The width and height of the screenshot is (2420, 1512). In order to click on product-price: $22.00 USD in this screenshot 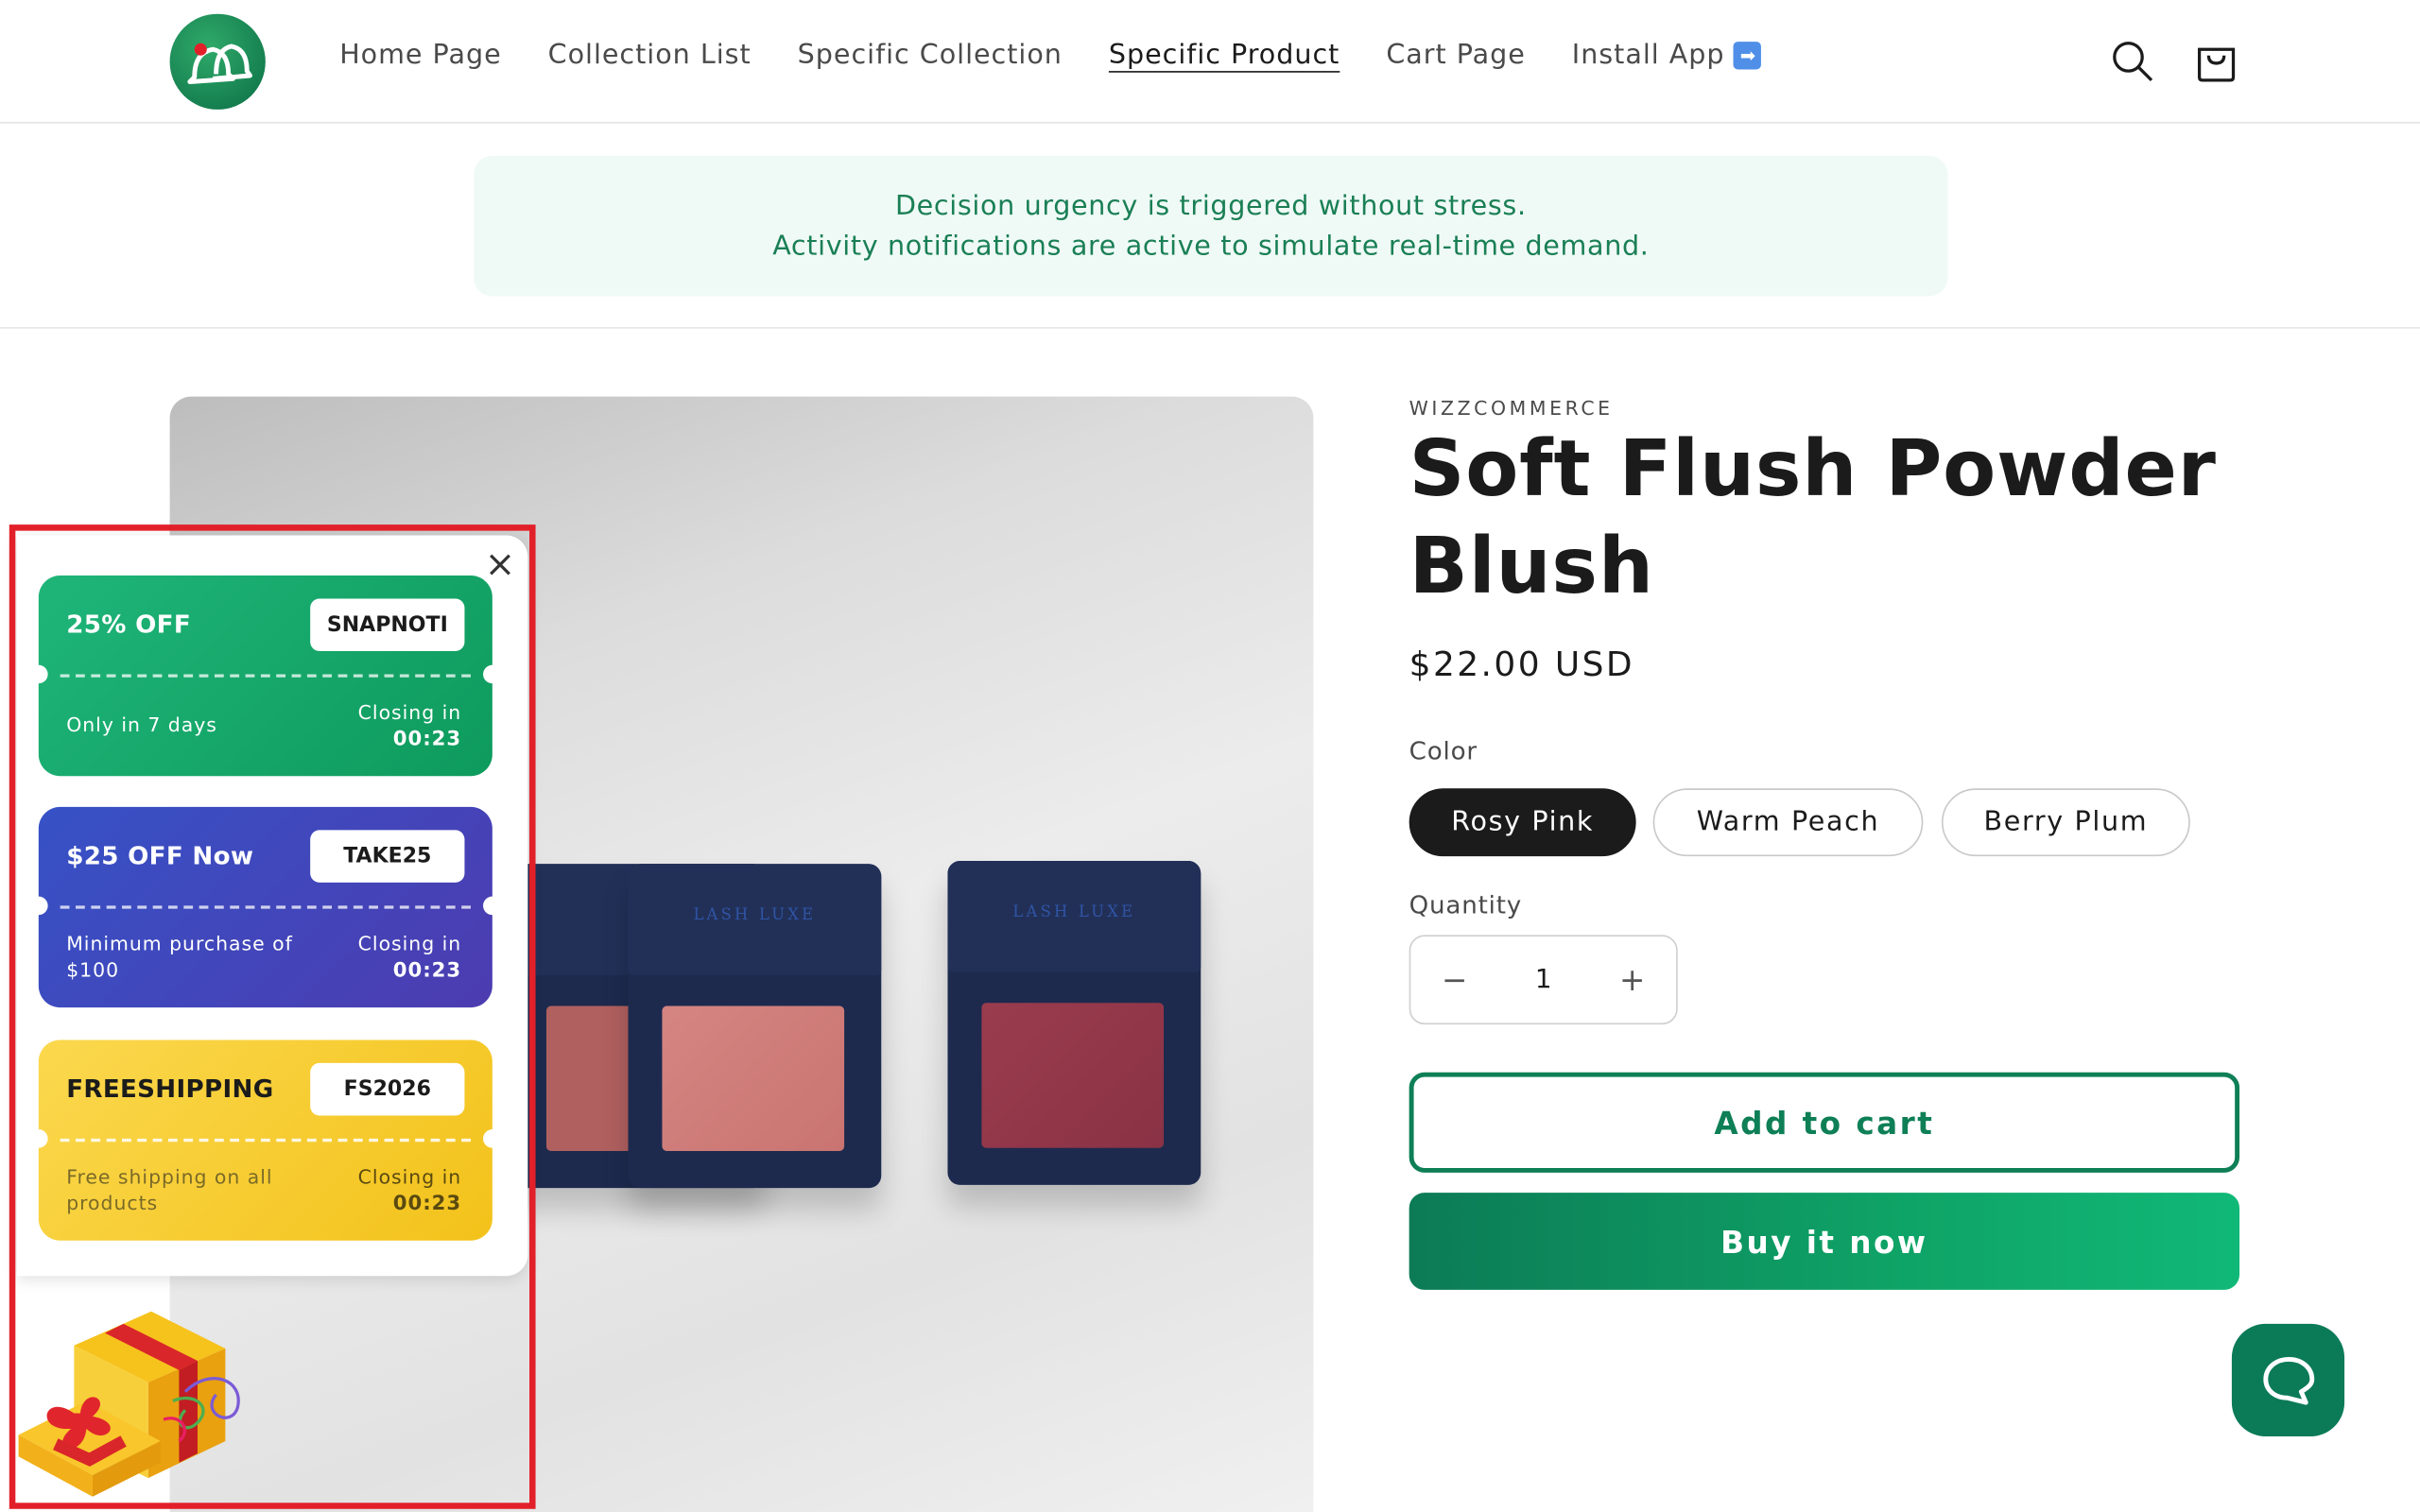, I will do `click(1522, 665)`.